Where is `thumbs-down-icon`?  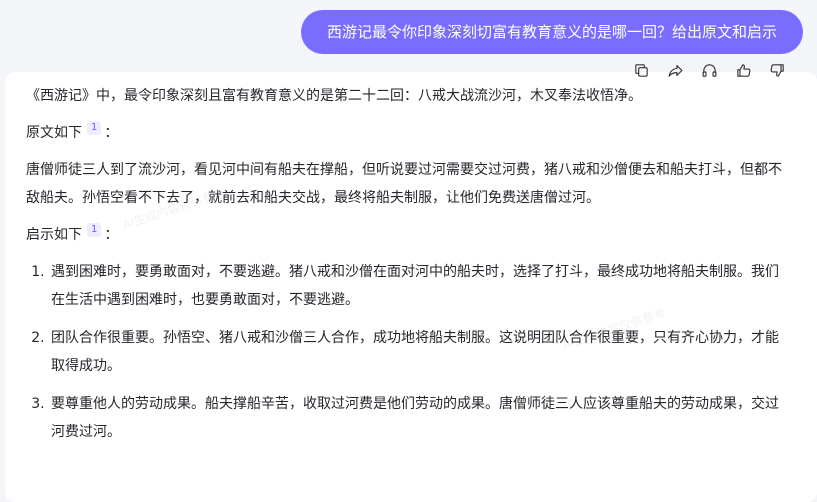
thumbs-down-icon is located at coordinates (777, 70).